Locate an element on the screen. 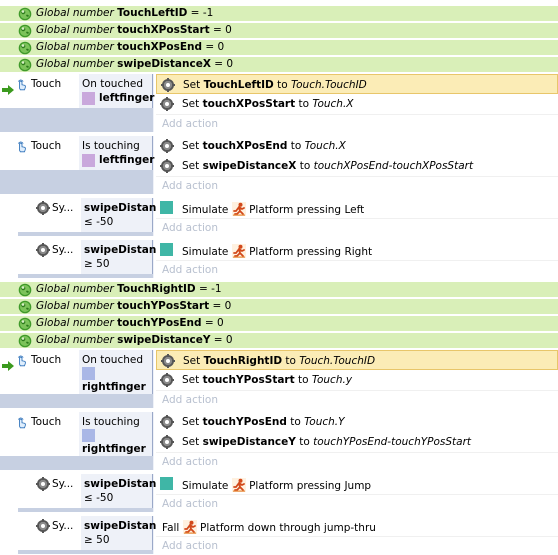 This screenshot has height=555, width=558. action-text: Set touchYPosStart to Touch.y is located at coordinates (267, 380).